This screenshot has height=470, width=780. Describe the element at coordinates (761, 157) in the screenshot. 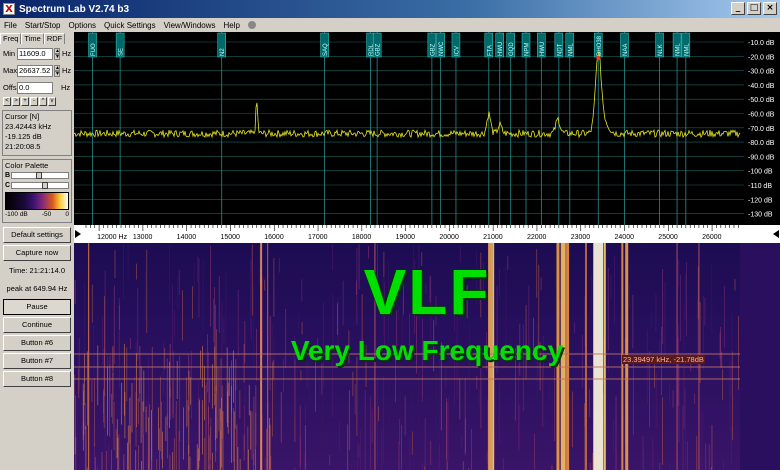

I see `db-tick-label: -90.0 dB` at that location.